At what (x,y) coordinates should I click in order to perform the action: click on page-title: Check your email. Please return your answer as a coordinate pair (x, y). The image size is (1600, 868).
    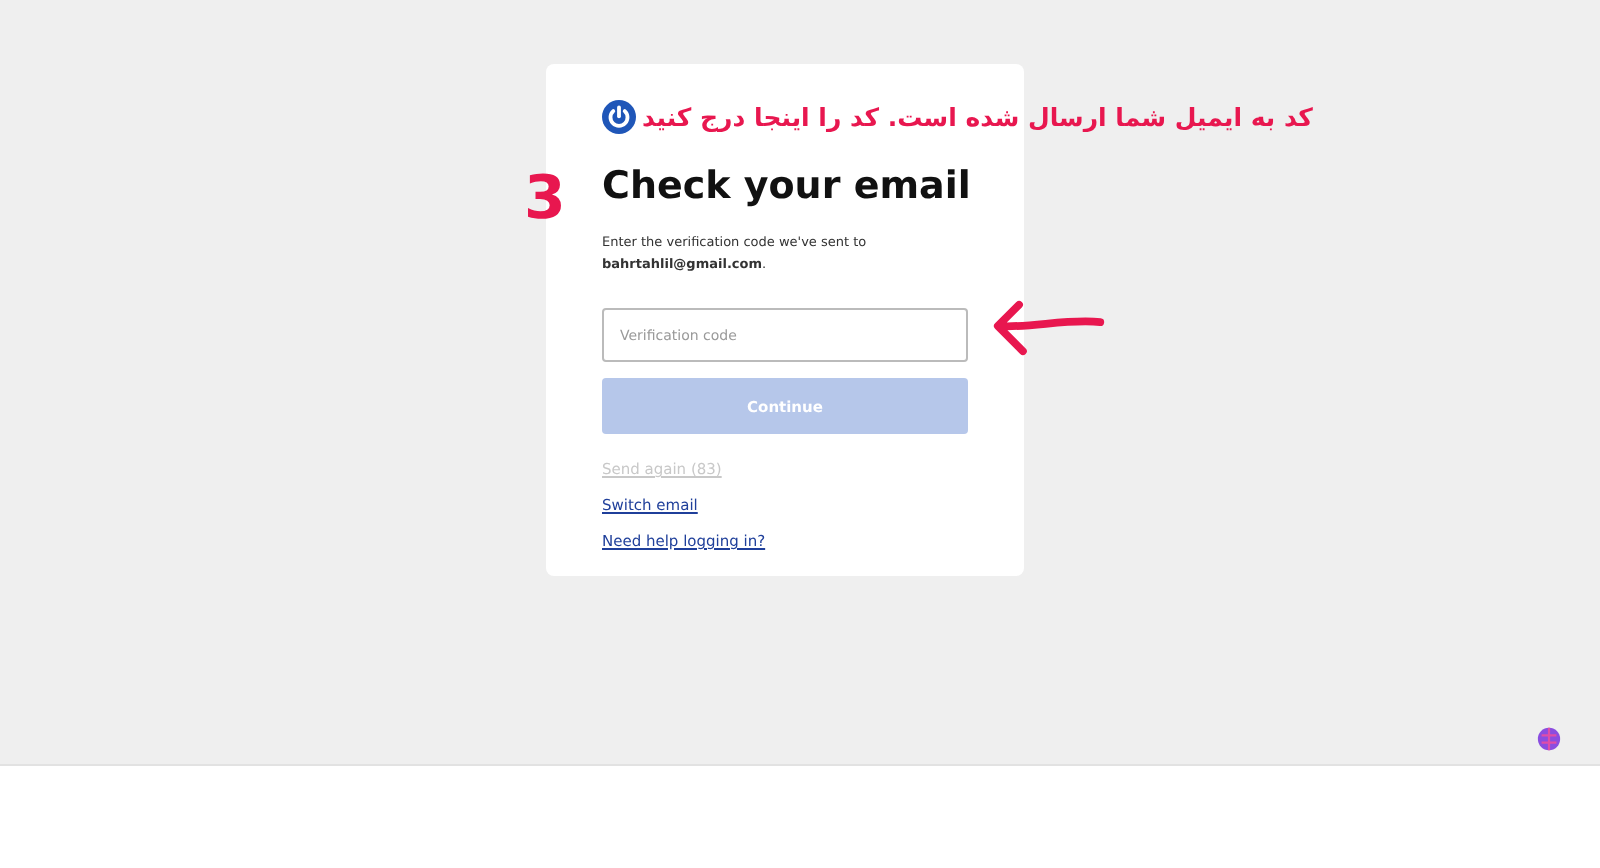
    Looking at the image, I should click on (785, 187).